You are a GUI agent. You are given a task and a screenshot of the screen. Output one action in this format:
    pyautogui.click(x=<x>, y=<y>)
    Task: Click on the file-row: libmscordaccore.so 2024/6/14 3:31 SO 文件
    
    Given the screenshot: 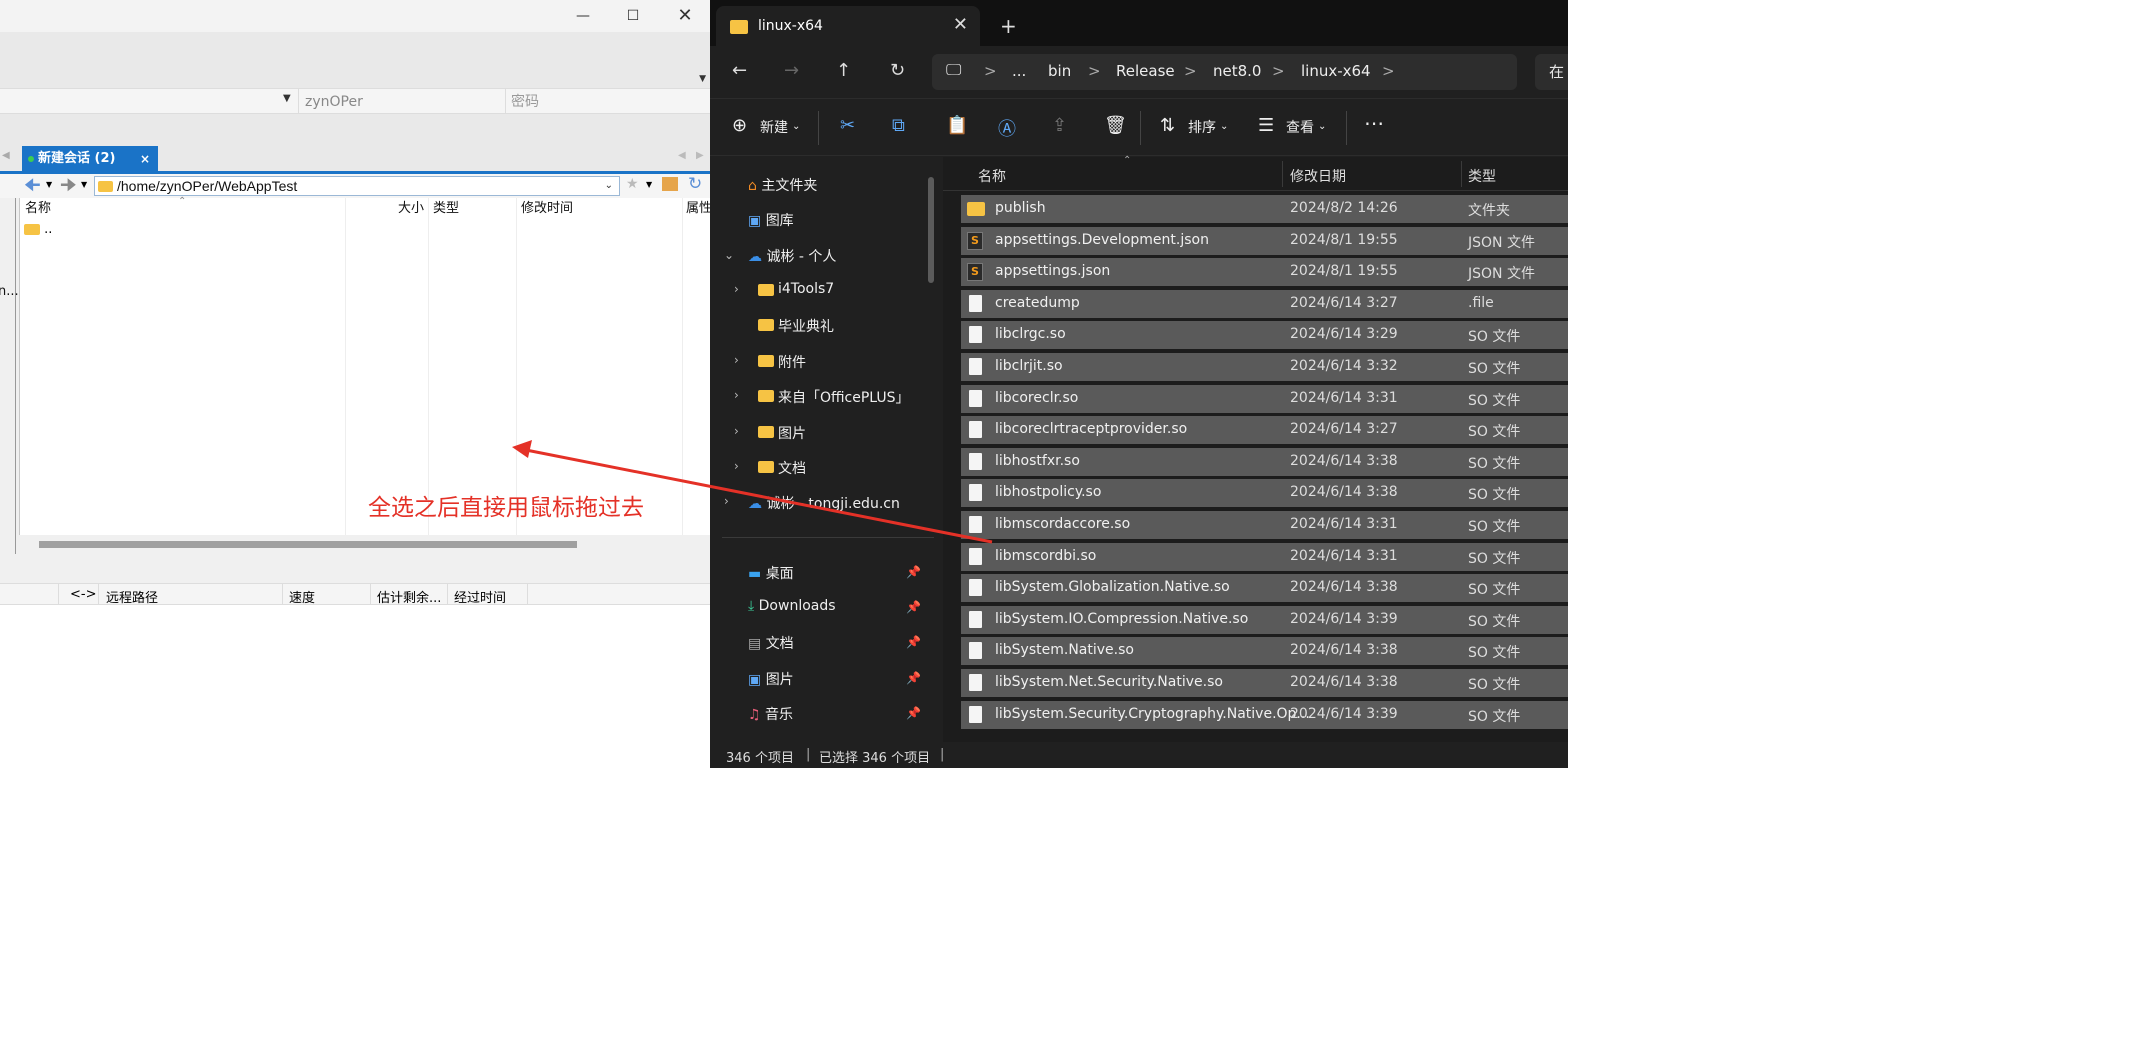 What is the action you would take?
    pyautogui.click(x=1264, y=525)
    